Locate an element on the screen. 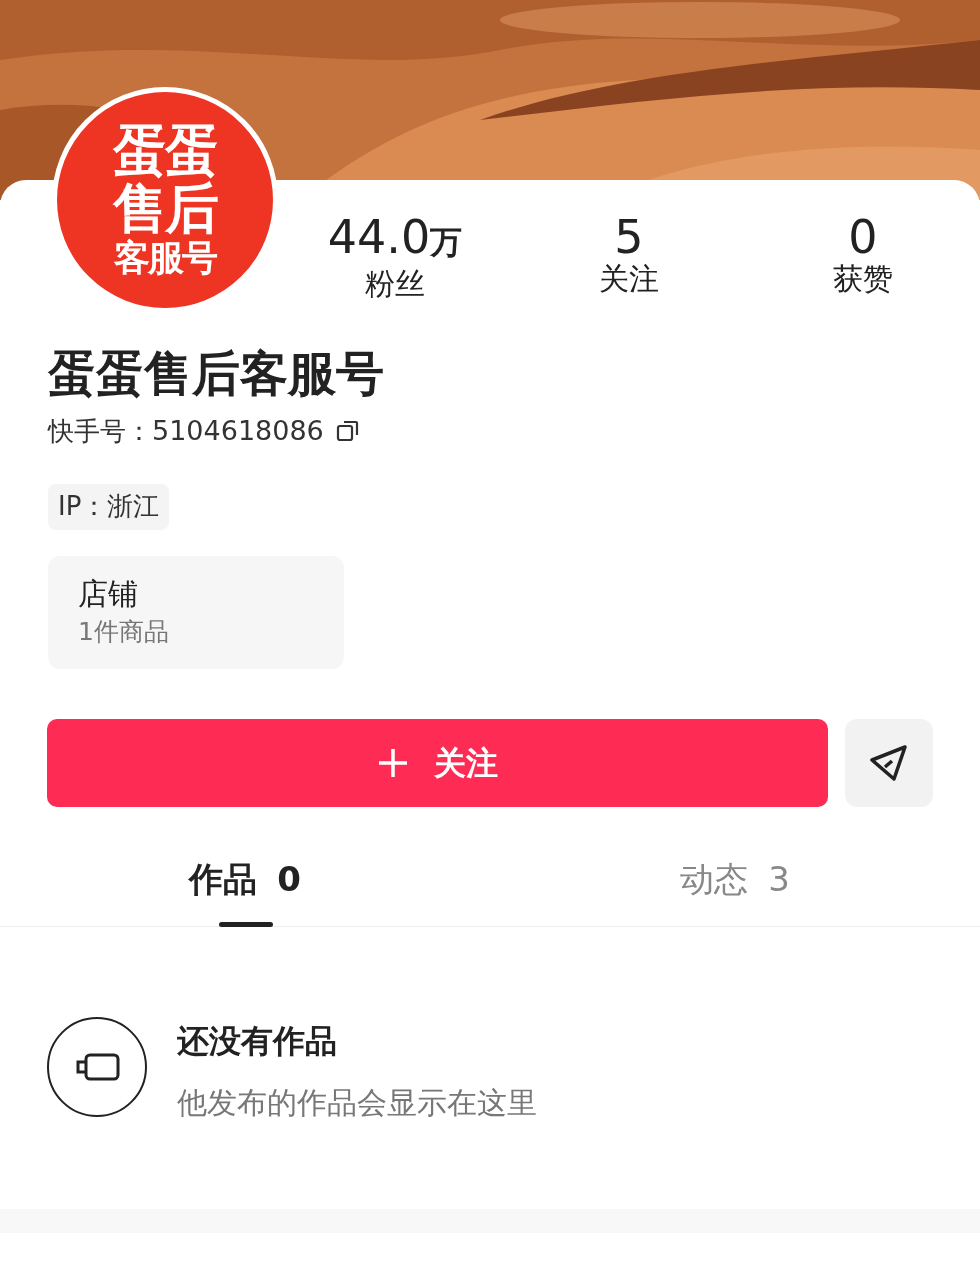  profile-name: 蛋蛋售后客服号 is located at coordinates (216, 373).